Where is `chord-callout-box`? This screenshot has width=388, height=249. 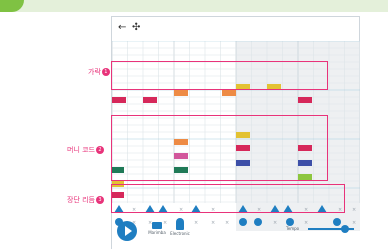
chord-callout-box is located at coordinates (219, 148).